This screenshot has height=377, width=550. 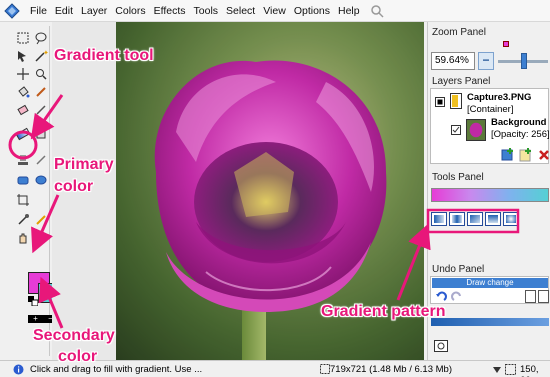 I want to click on menu-file: File, so click(x=38, y=11).